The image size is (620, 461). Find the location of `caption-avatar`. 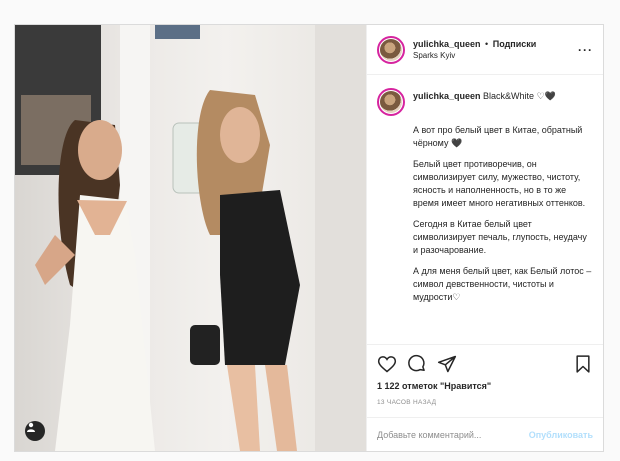

caption-avatar is located at coordinates (391, 102).